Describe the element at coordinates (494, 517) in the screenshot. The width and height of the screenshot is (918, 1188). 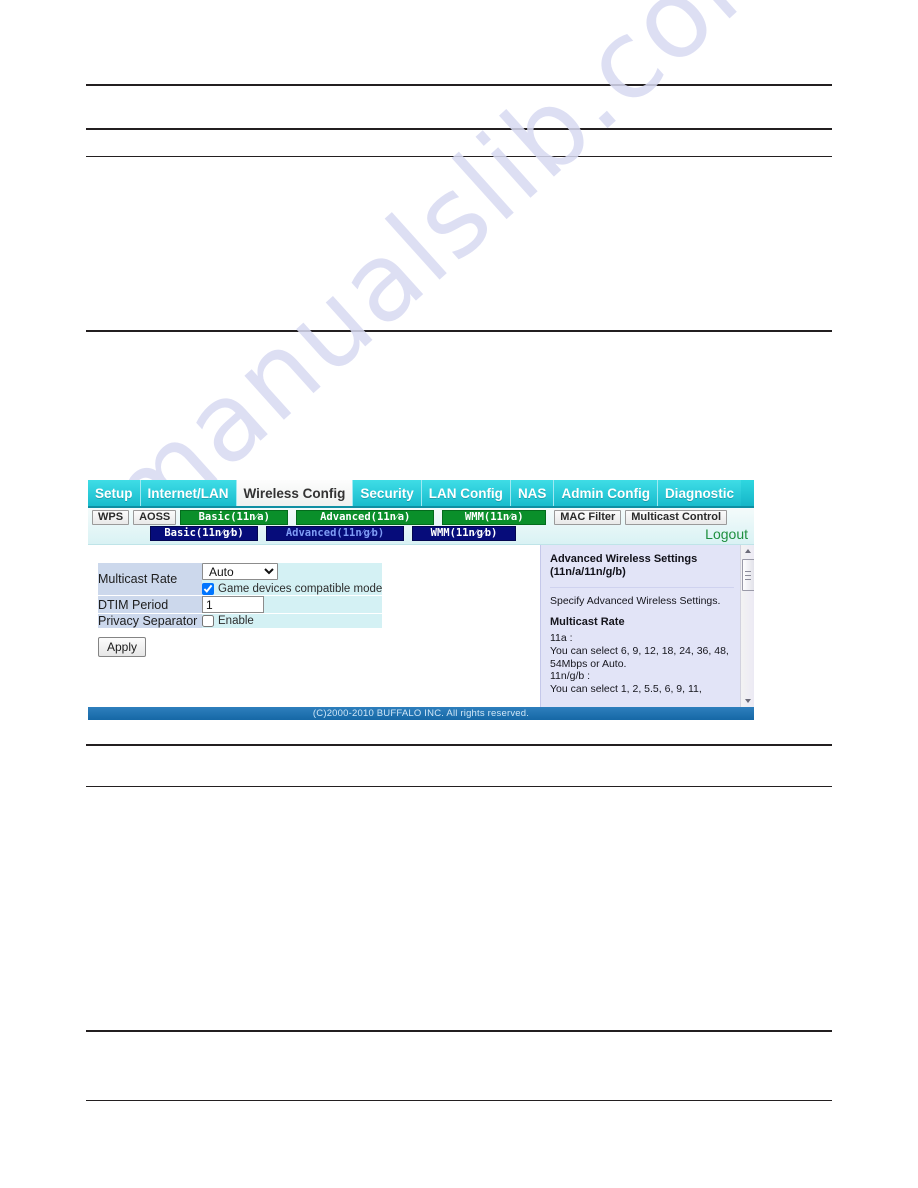
I see `subnav-wmm-11n-a: WMM(11n⁄a)` at that location.